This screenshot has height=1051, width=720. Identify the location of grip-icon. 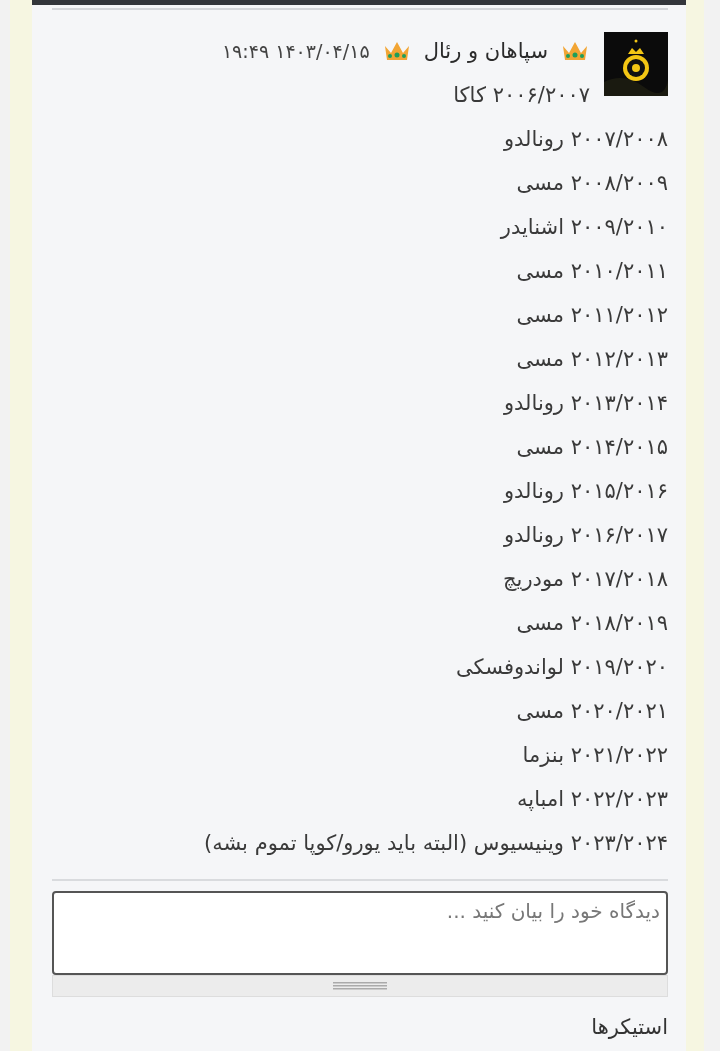
(360, 986).